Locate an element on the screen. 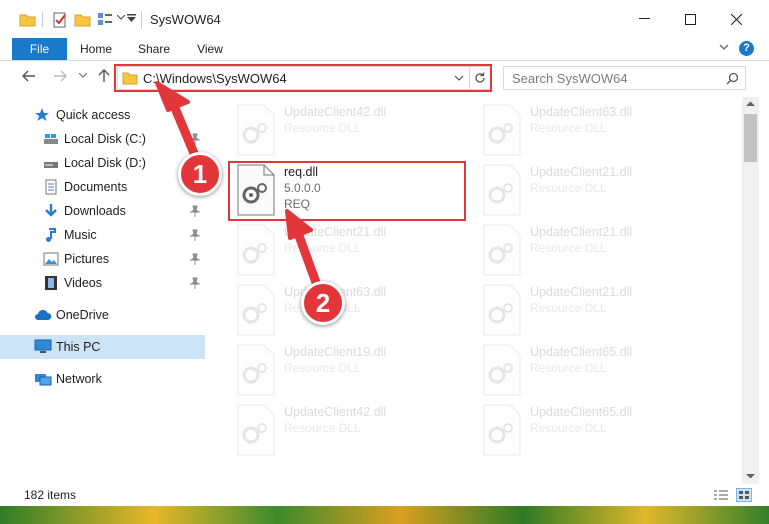 The height and width of the screenshot is (524, 769). scroll-up-icon is located at coordinates (750, 104).